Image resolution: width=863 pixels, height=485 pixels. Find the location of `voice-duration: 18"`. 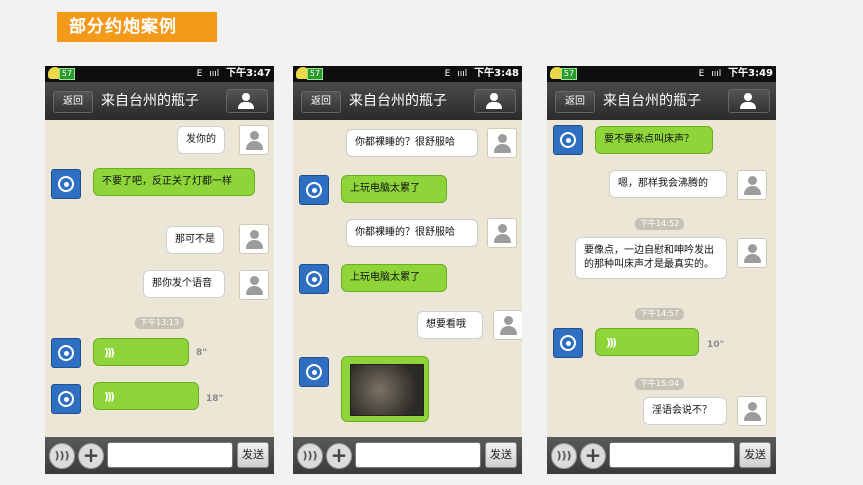

voice-duration: 18" is located at coordinates (215, 399).